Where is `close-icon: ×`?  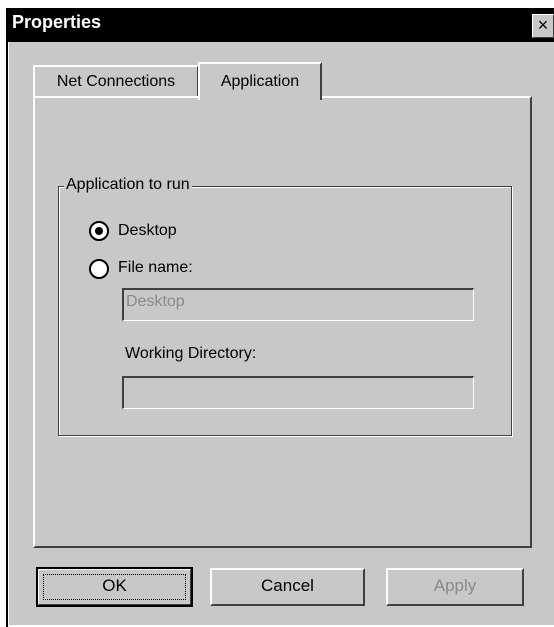 close-icon: × is located at coordinates (543, 25).